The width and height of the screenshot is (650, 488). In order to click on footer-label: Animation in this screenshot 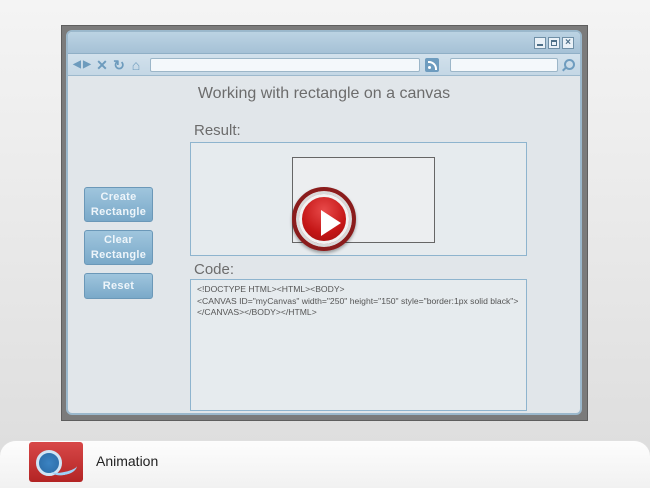, I will do `click(127, 461)`.